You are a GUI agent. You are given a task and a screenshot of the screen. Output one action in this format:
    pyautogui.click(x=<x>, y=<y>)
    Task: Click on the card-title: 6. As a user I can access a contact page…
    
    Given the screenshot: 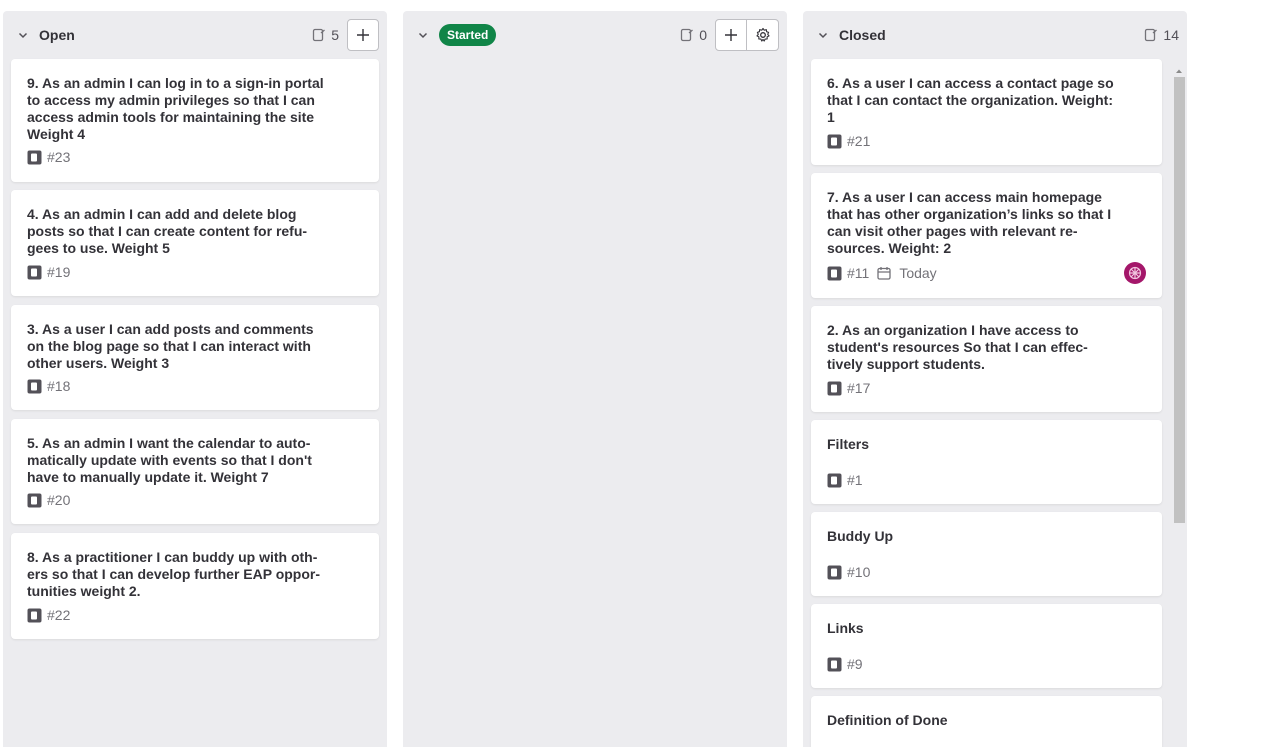 What is the action you would take?
    pyautogui.click(x=972, y=100)
    